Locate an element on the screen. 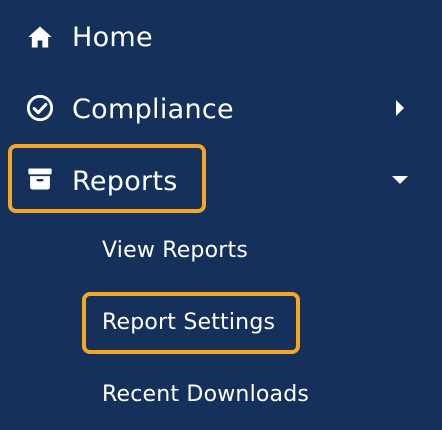 The width and height of the screenshot is (442, 430). sidebar-subitem-label: Recent Downloads is located at coordinates (206, 394).